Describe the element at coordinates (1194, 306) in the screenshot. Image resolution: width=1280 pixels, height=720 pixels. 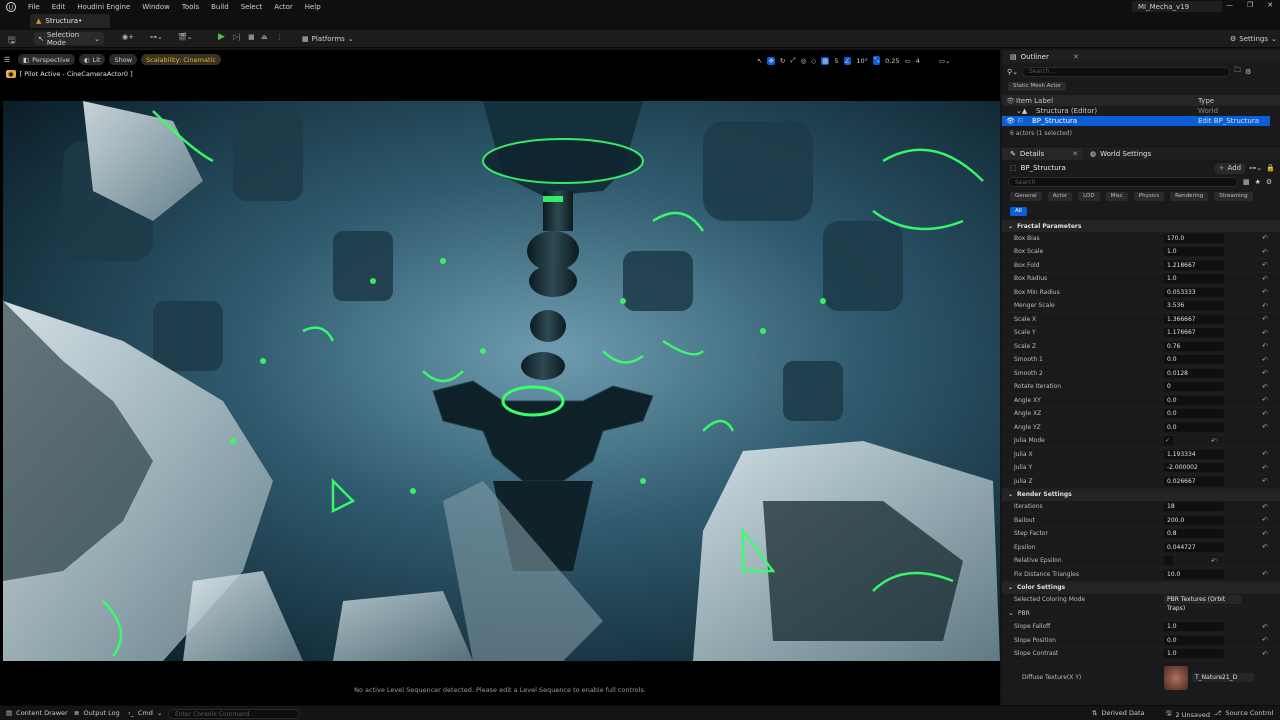
I see `property-value-input: 3.536` at that location.